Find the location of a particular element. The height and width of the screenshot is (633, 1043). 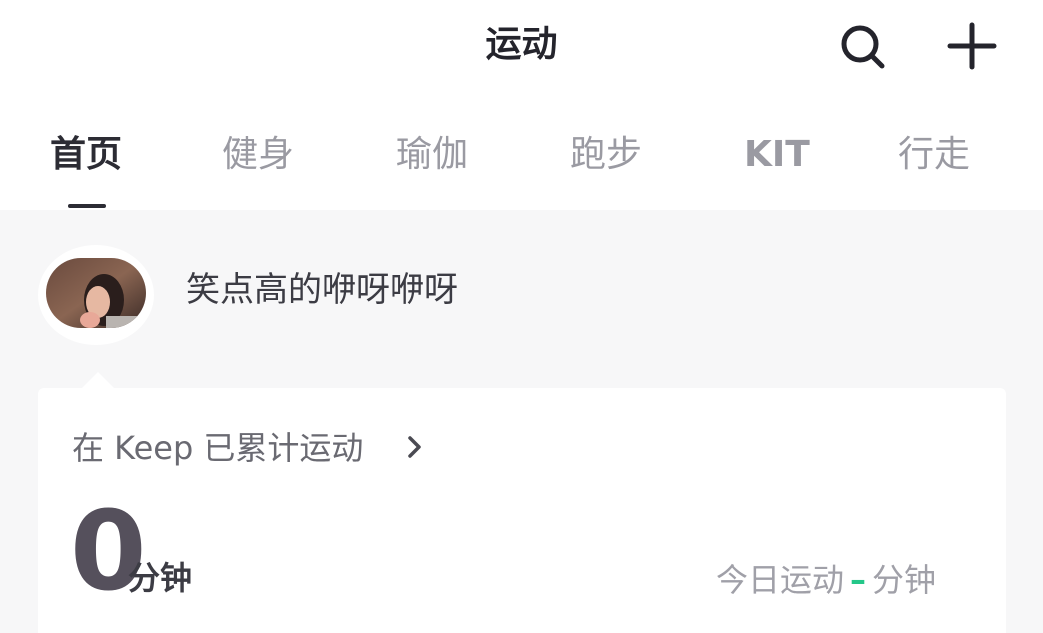

chevron-right-icon is located at coordinates (415, 447).